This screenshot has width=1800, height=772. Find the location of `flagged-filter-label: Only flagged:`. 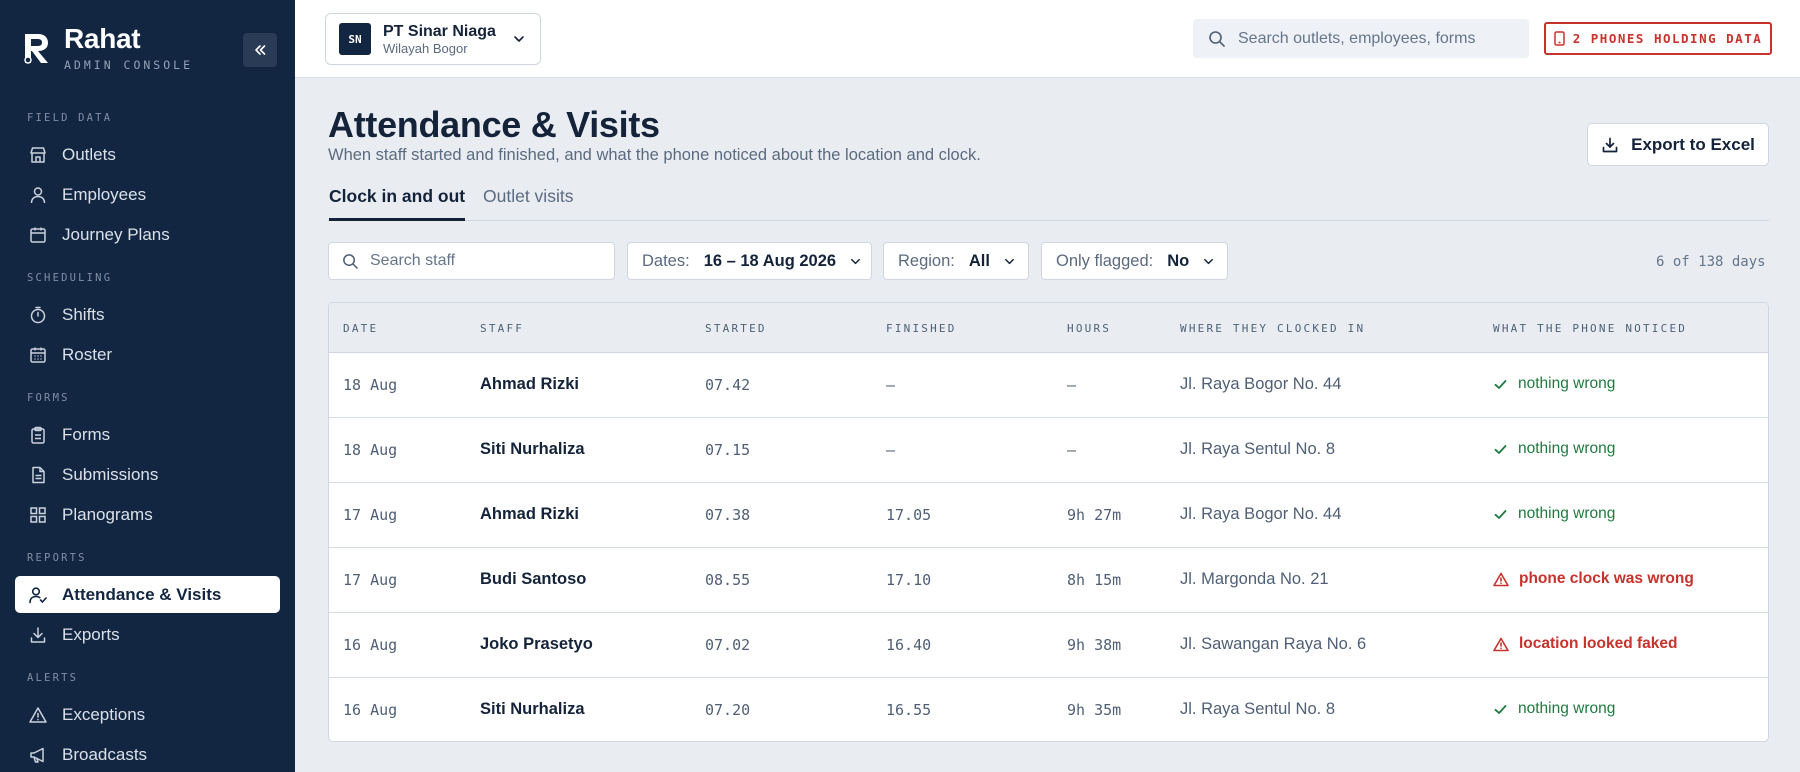

flagged-filter-label: Only flagged: is located at coordinates (1105, 260).